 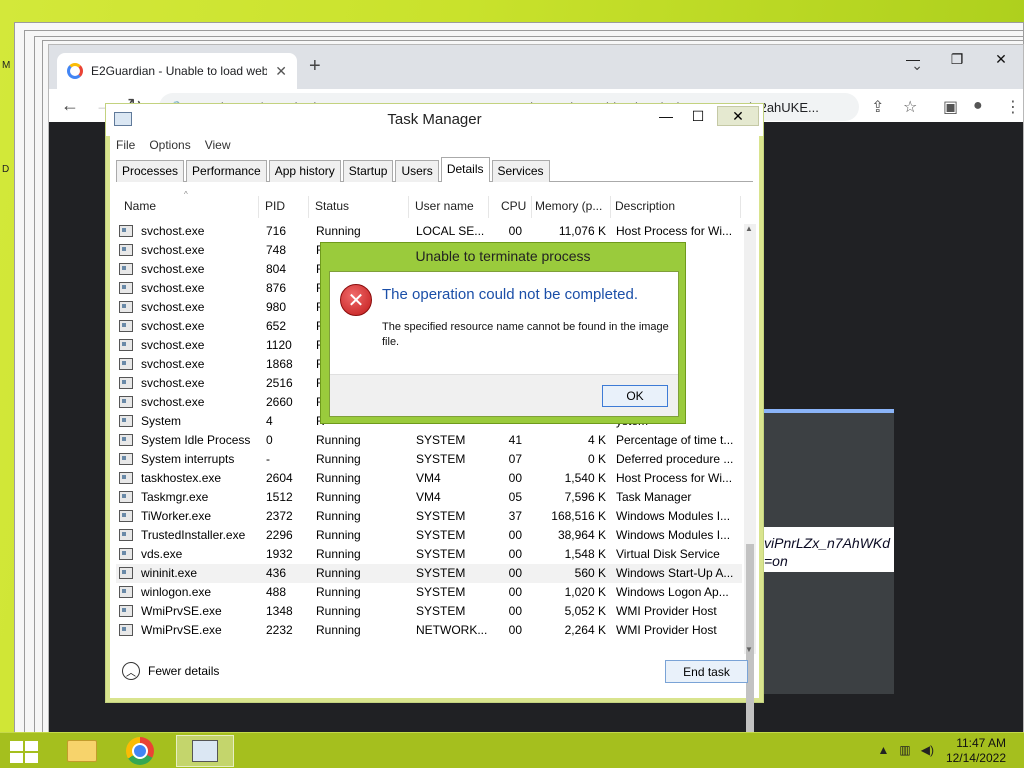 I want to click on tab-users: Users, so click(x=417, y=171).